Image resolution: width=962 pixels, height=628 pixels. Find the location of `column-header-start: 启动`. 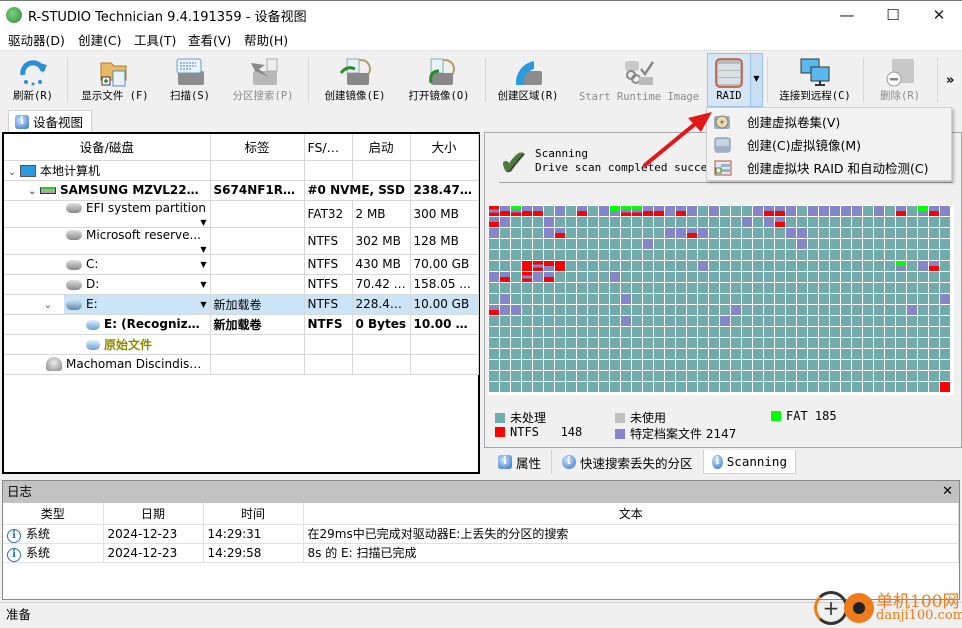

column-header-start: 启动 is located at coordinates (381, 147).